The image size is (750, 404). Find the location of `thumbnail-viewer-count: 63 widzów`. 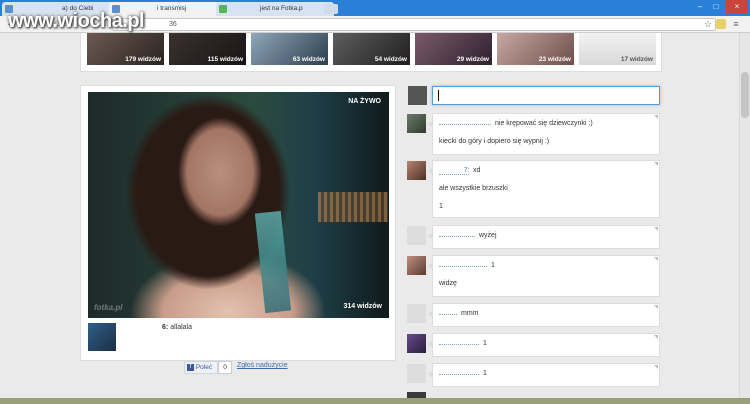

thumbnail-viewer-count: 63 widzów is located at coordinates (308, 59).